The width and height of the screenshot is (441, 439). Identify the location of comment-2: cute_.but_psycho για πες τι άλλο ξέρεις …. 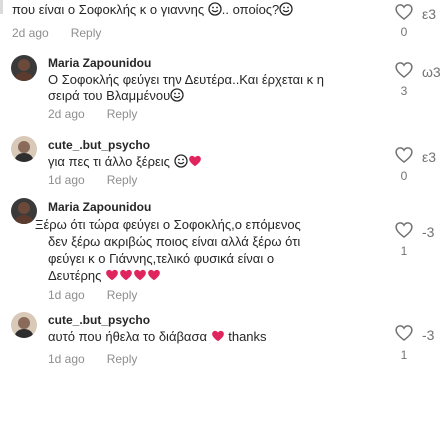
(220, 165).